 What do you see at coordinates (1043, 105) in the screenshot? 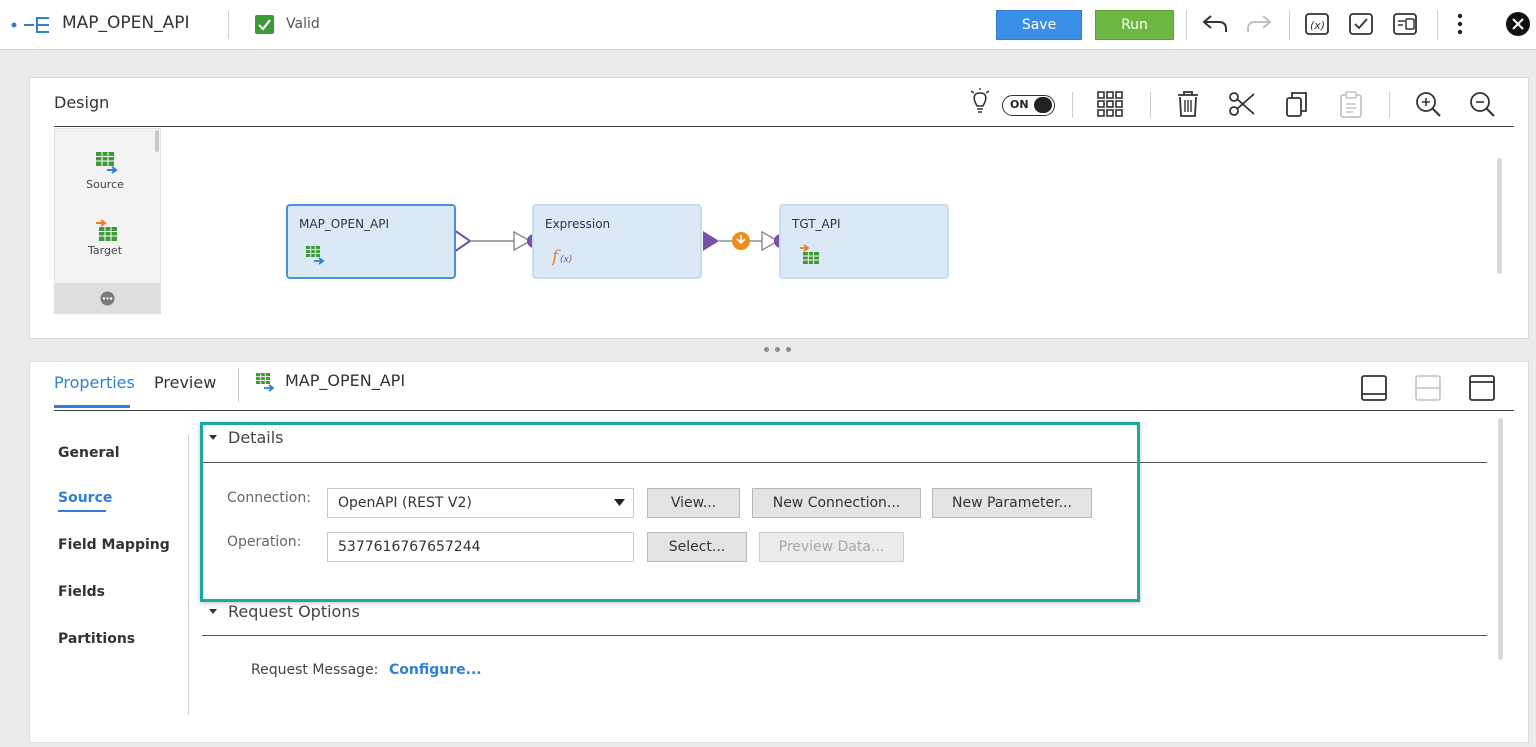
I see `toggle-knob` at bounding box center [1043, 105].